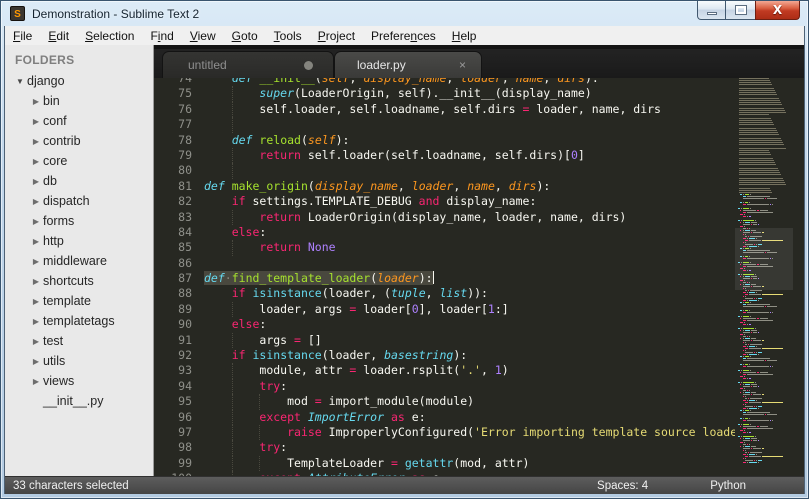 The width and height of the screenshot is (809, 499). I want to click on sidebar-item-label: http, so click(53, 241).